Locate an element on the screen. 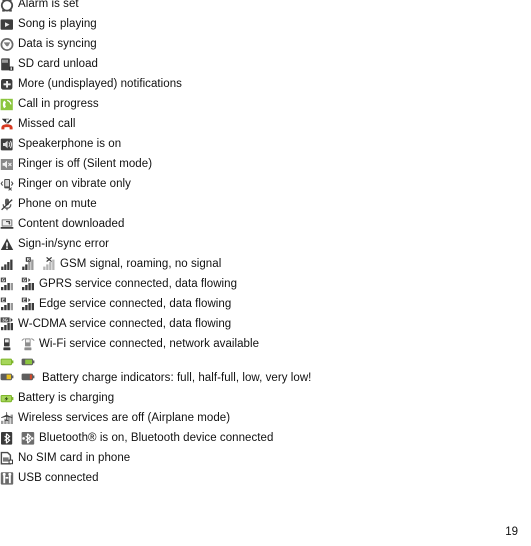  legend-label: No SIM card in phone is located at coordinates (74, 457).